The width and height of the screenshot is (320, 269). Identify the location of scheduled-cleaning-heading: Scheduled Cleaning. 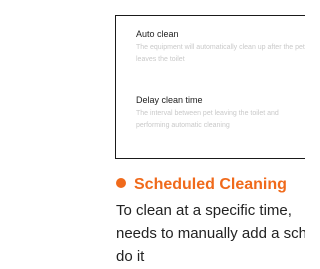
(201, 185).